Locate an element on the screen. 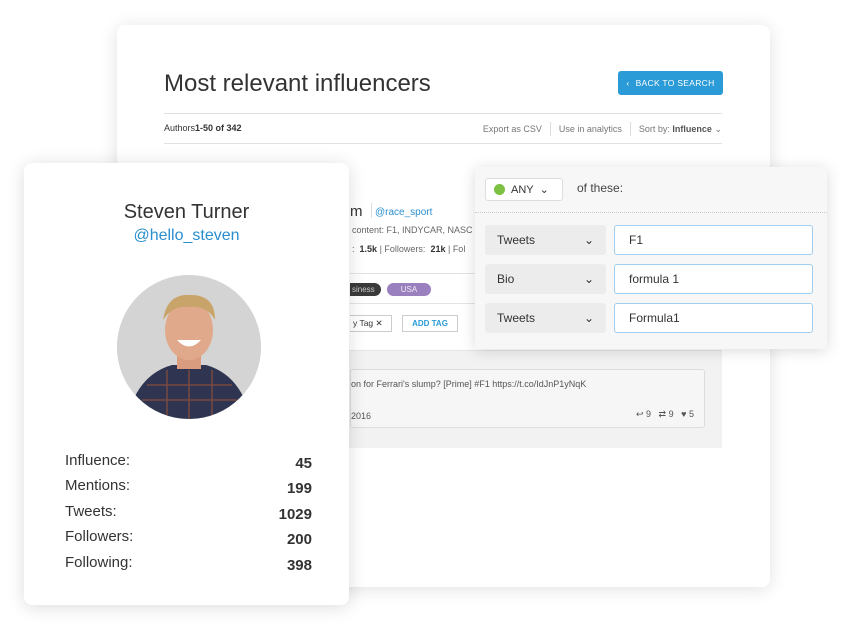  tweet-actions: ↩ 9 ⇄ 9 ♥ 5 is located at coordinates (664, 414).